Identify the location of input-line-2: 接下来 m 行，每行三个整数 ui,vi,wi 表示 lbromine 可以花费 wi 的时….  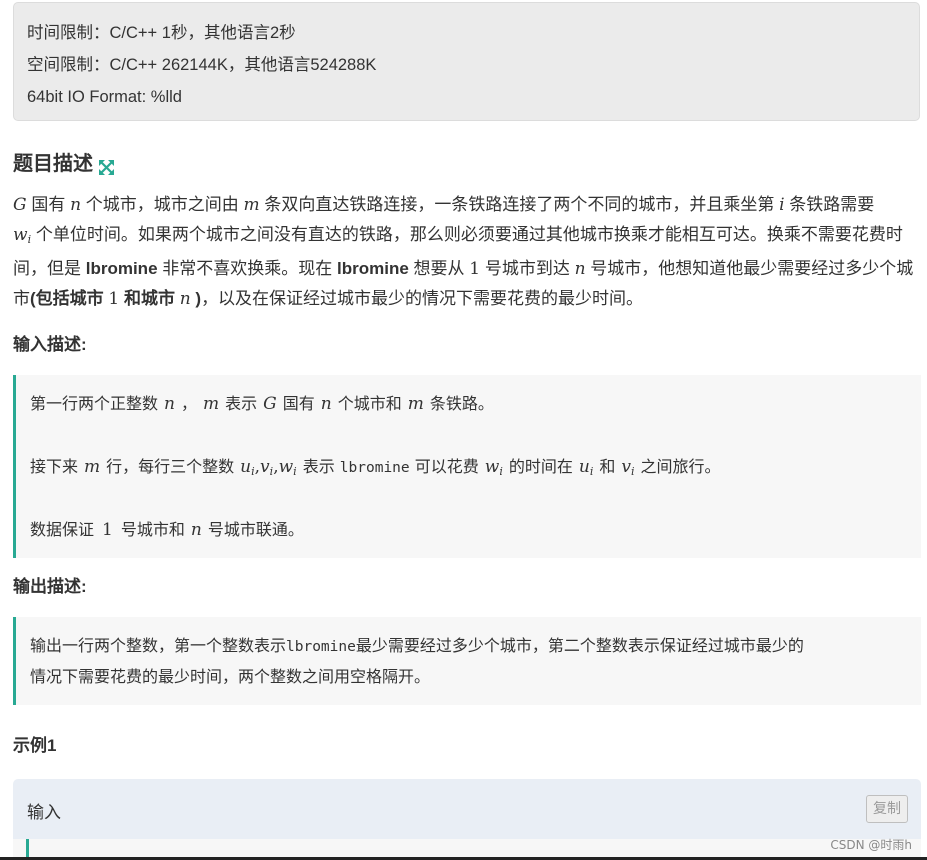
(375, 467).